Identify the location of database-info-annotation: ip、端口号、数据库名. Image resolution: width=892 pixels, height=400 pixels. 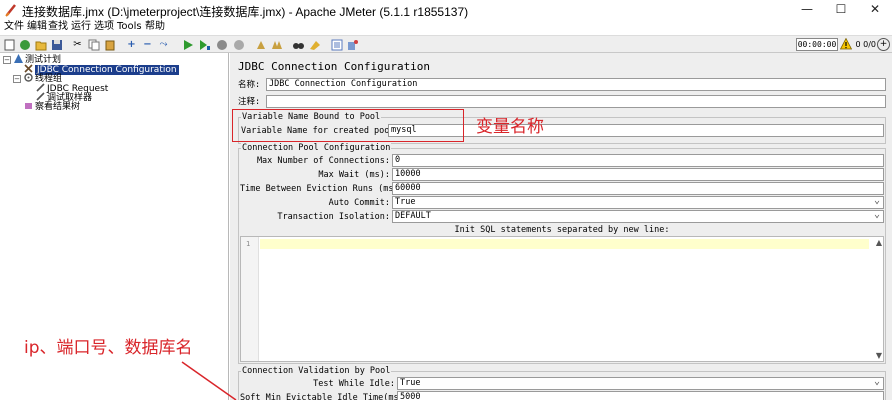
(108, 348).